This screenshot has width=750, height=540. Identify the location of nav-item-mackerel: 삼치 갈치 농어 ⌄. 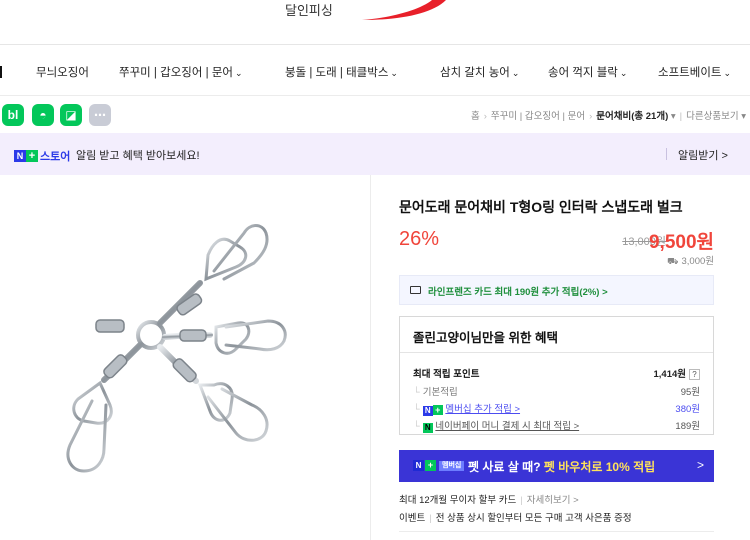
(479, 72).